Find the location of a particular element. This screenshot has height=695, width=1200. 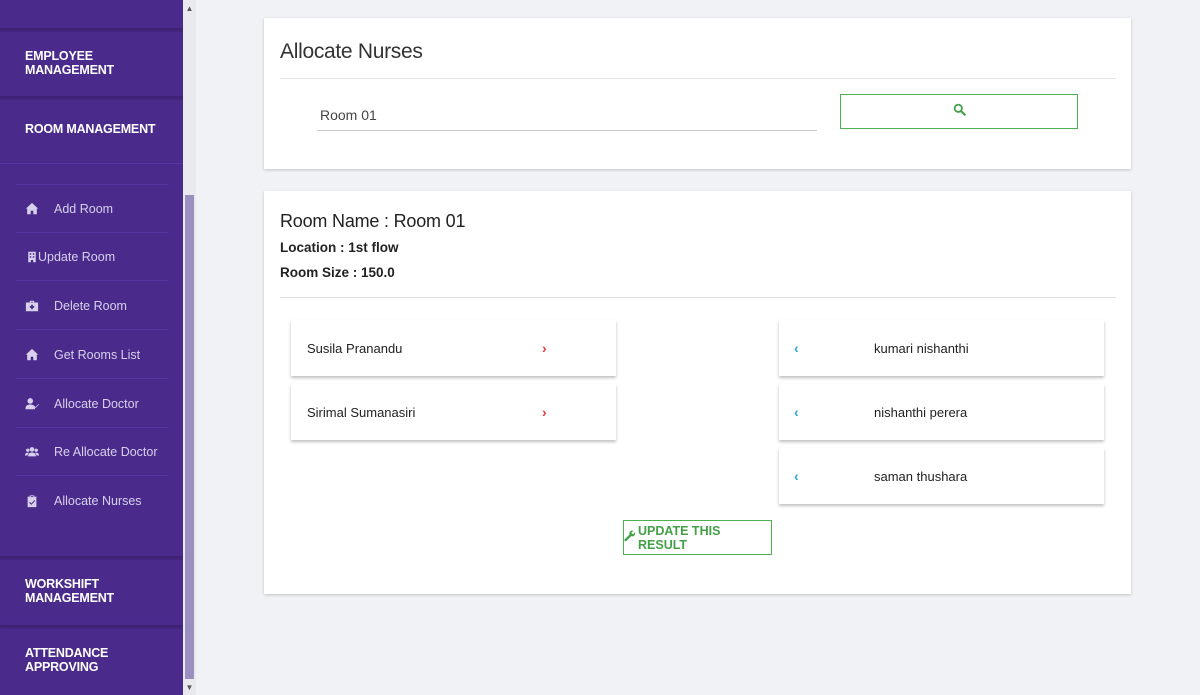

room-name: Room Name : Room 01 is located at coordinates (373, 221).